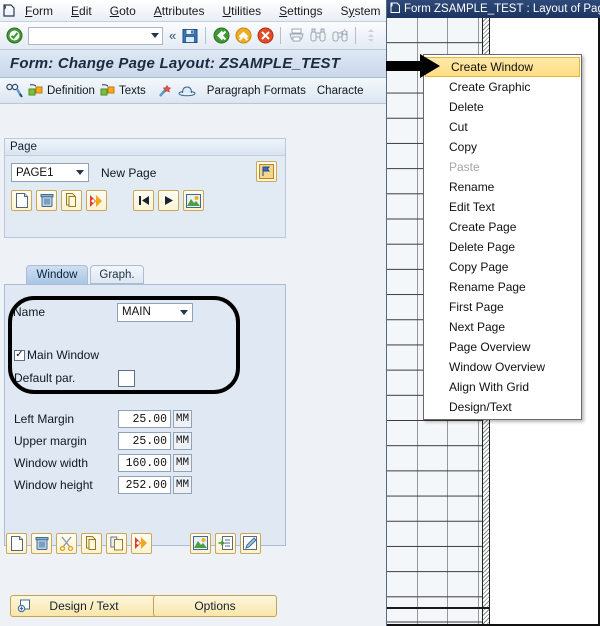 The height and width of the screenshot is (626, 600). I want to click on window-width-label: Window width, so click(51, 463).